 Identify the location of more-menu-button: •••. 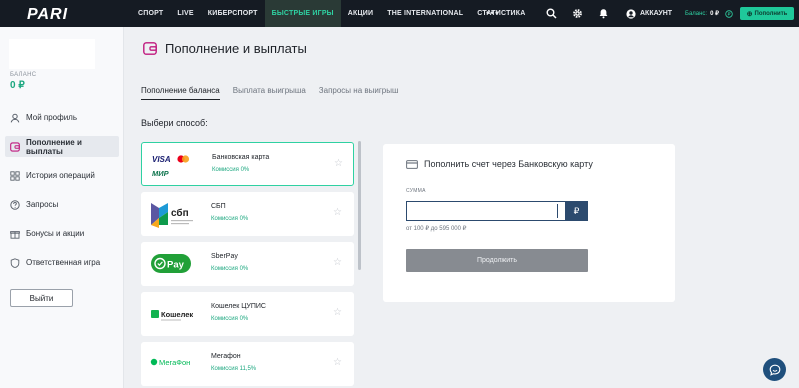
(493, 13).